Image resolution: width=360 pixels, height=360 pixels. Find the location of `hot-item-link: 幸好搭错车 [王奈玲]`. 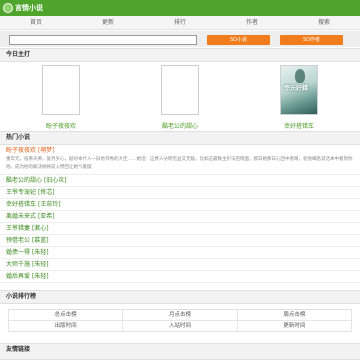

hot-item-link: 幸好搭错车 [王奈玲] is located at coordinates (180, 204).